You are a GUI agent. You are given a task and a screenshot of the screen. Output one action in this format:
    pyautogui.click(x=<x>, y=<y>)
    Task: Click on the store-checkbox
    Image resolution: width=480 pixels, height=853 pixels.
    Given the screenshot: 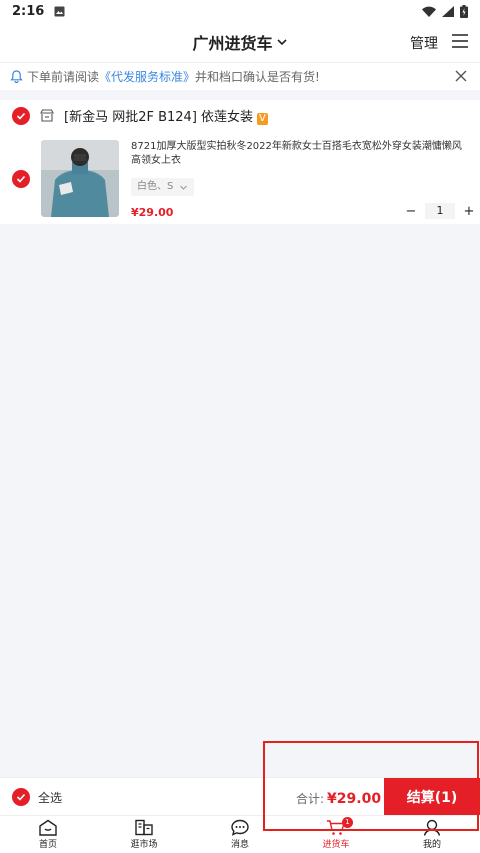 What is the action you would take?
    pyautogui.click(x=21, y=115)
    